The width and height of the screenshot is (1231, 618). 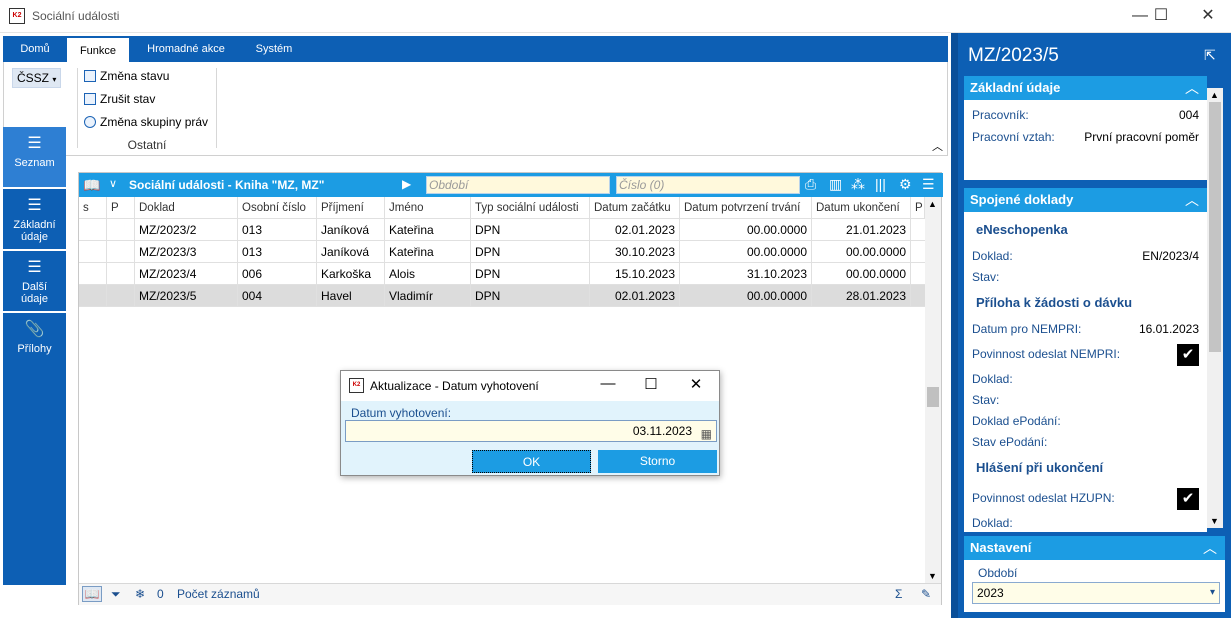 I want to click on change-rights-group-button: Změna skupiny práv, so click(x=146, y=122).